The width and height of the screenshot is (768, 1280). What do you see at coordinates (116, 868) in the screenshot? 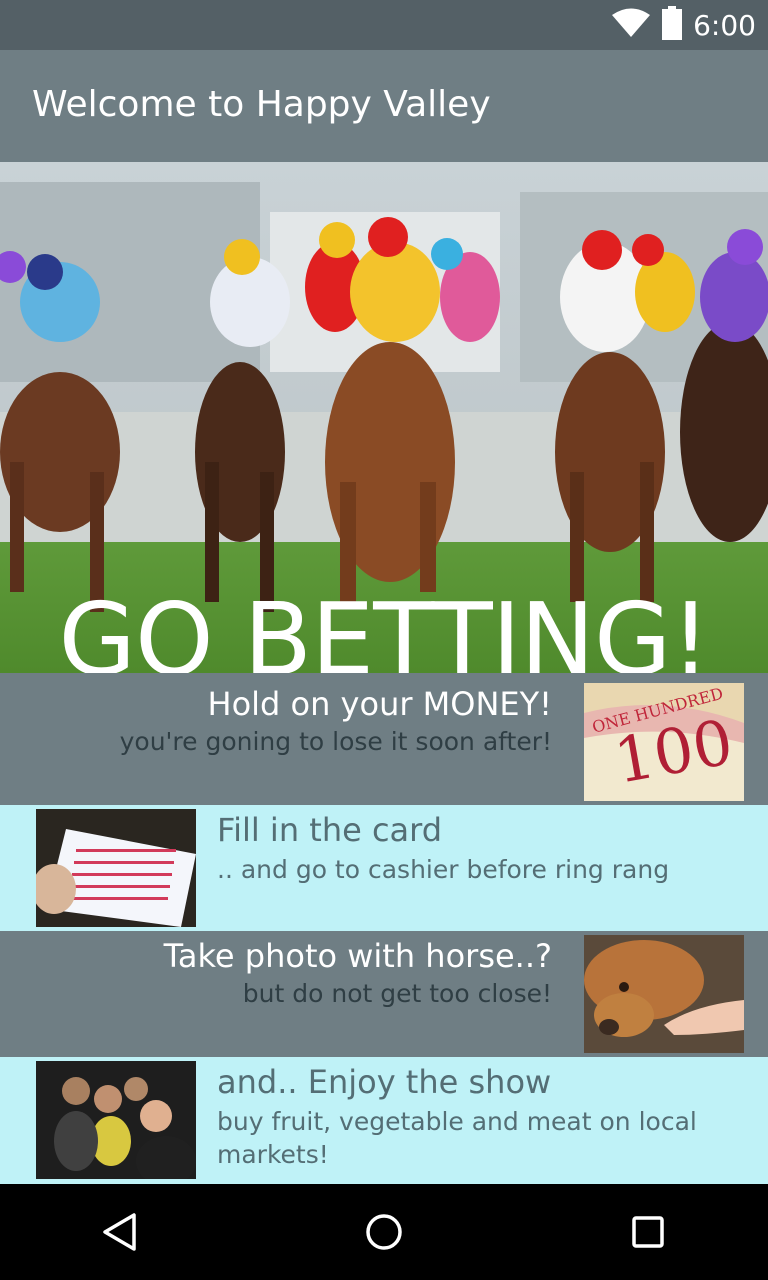
I see `betting-slip-photo` at bounding box center [116, 868].